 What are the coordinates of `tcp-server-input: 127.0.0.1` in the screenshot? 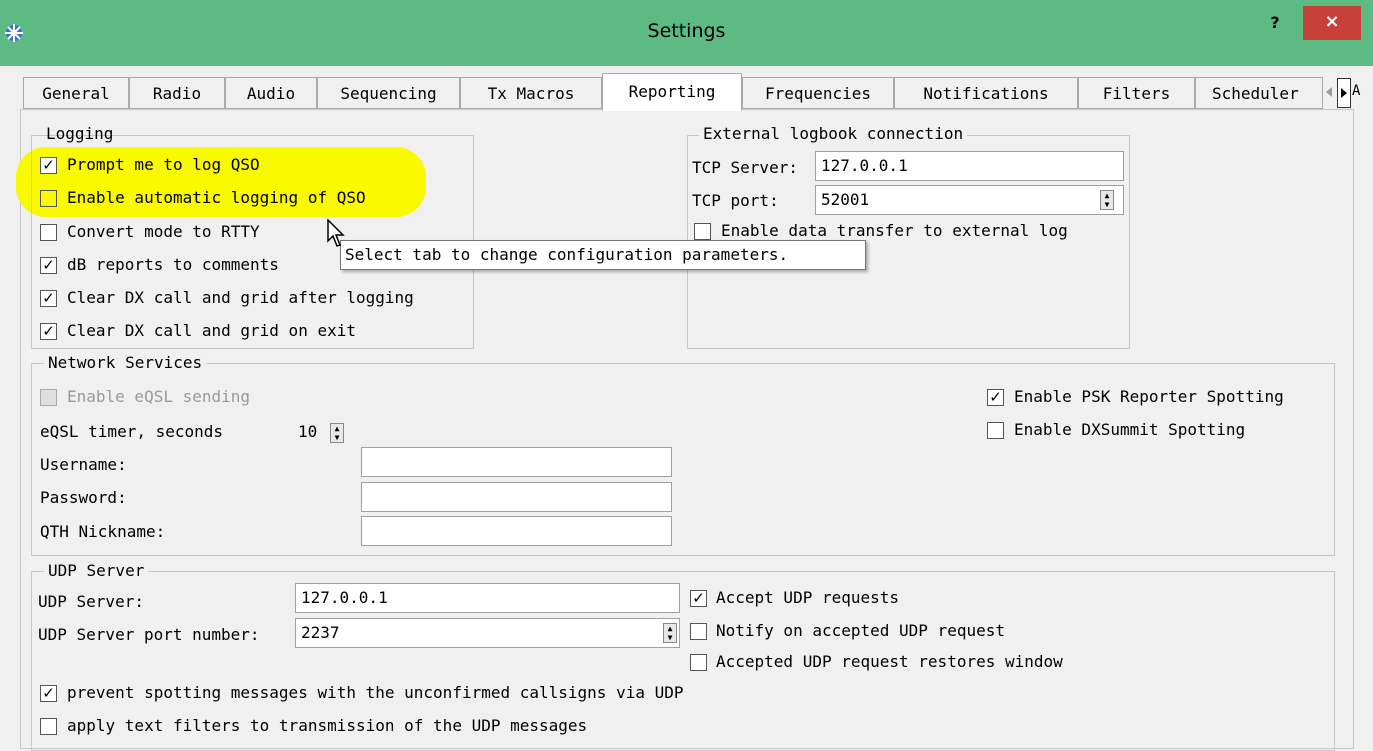 It's located at (969, 166).